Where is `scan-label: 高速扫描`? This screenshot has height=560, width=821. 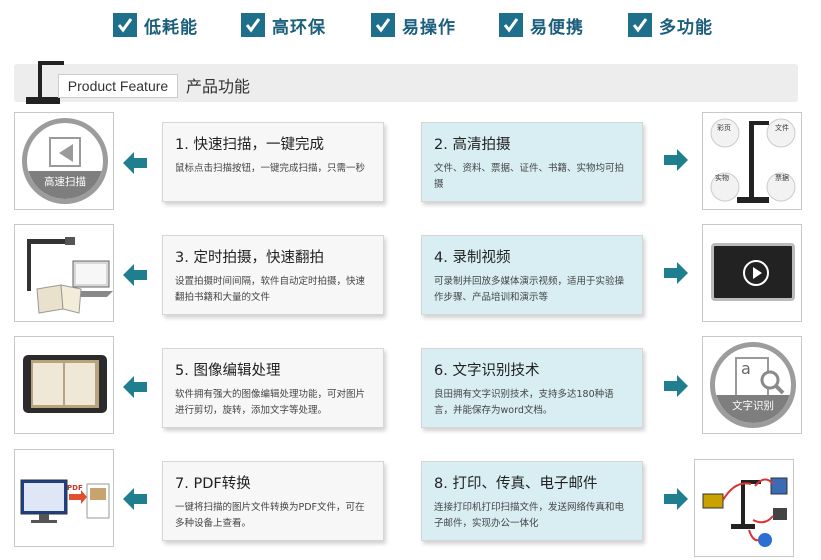 scan-label: 高速扫描 is located at coordinates (65, 185).